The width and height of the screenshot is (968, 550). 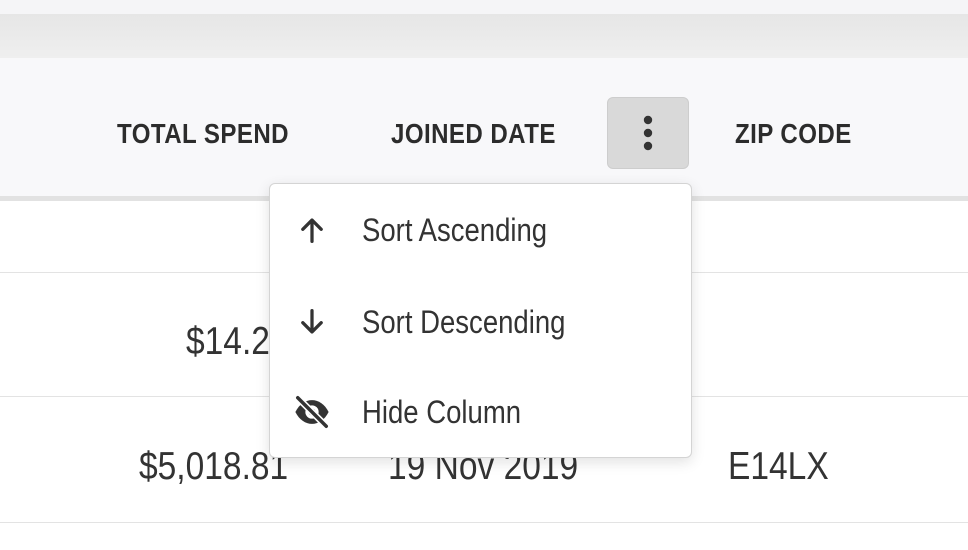 What do you see at coordinates (442, 412) in the screenshot?
I see `menu-item-label: Hide Column` at bounding box center [442, 412].